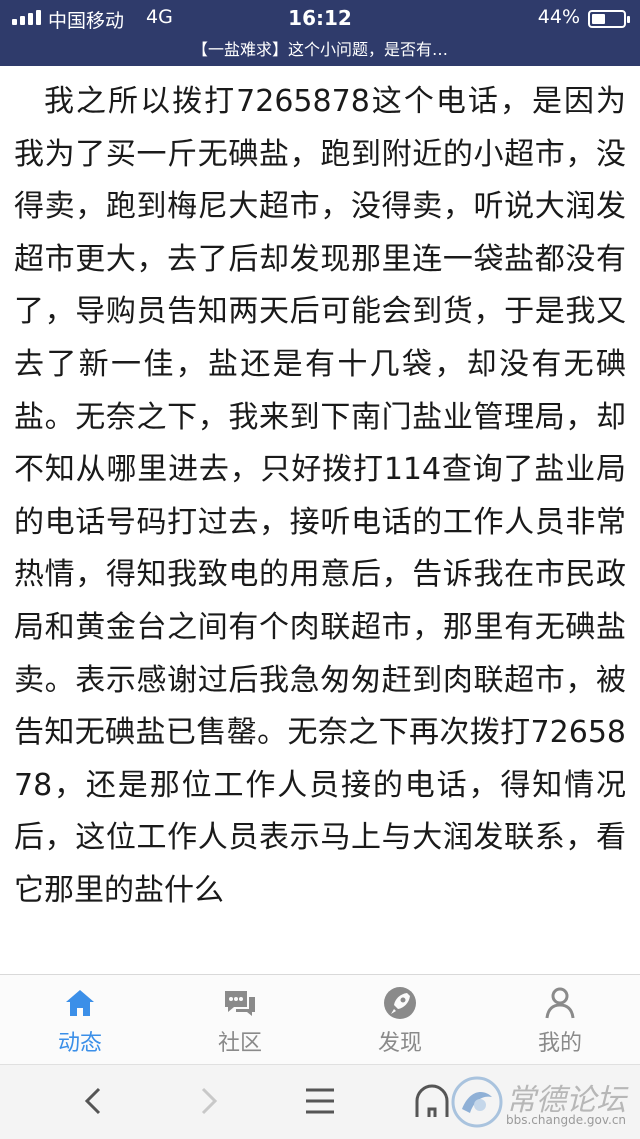  What do you see at coordinates (560, 1003) in the screenshot?
I see `person-icon` at bounding box center [560, 1003].